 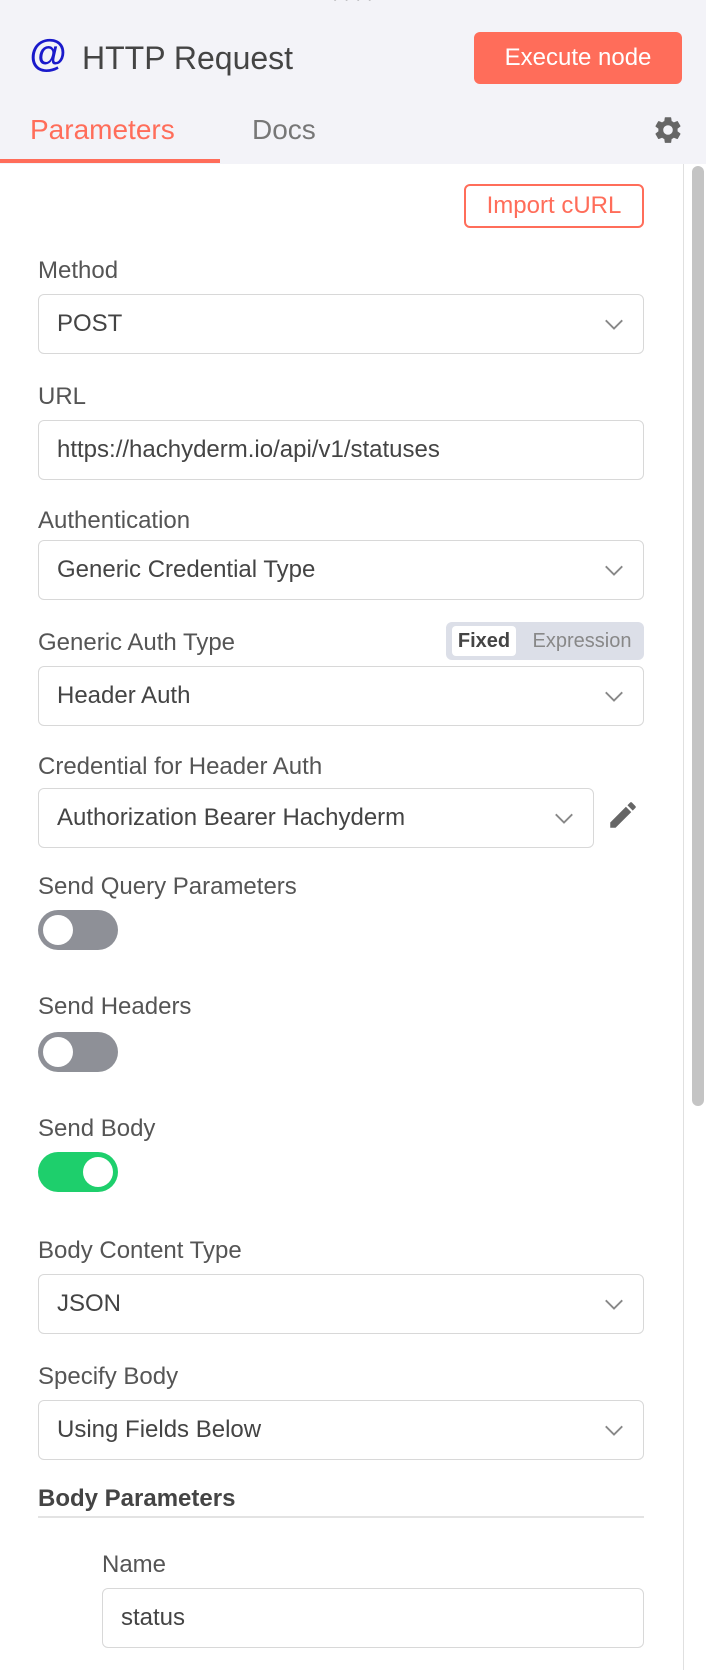 I want to click on tab-docs: Docs, so click(x=284, y=130).